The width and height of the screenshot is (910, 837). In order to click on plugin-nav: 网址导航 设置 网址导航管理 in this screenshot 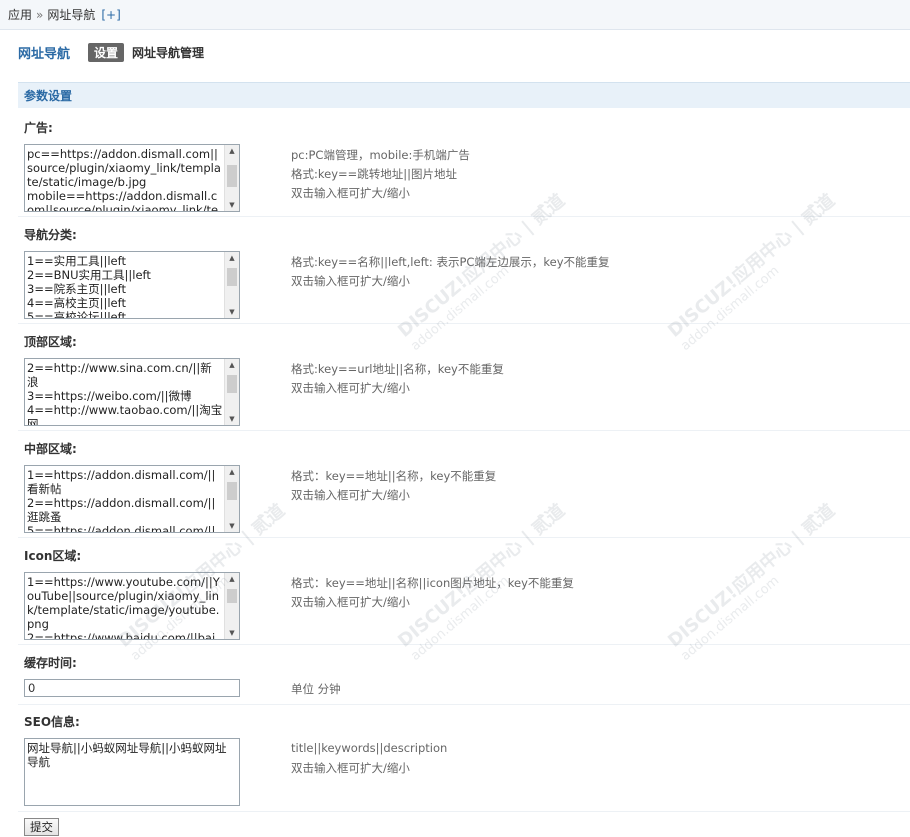, I will do `click(111, 52)`.